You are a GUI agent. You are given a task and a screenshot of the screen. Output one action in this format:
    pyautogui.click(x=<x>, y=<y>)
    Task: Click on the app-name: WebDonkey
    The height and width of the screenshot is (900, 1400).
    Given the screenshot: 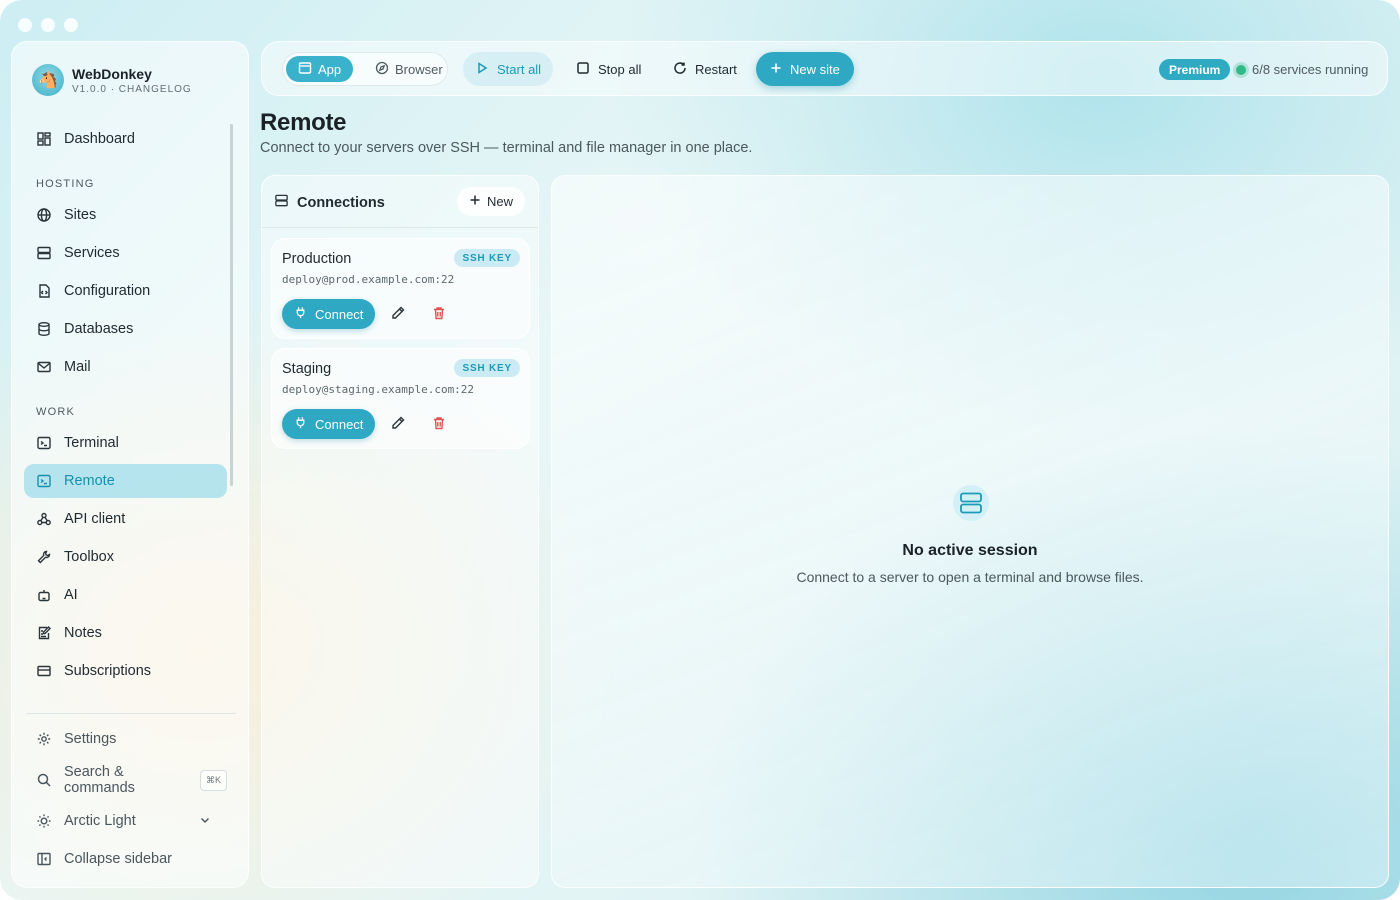 What is the action you would take?
    pyautogui.click(x=112, y=73)
    